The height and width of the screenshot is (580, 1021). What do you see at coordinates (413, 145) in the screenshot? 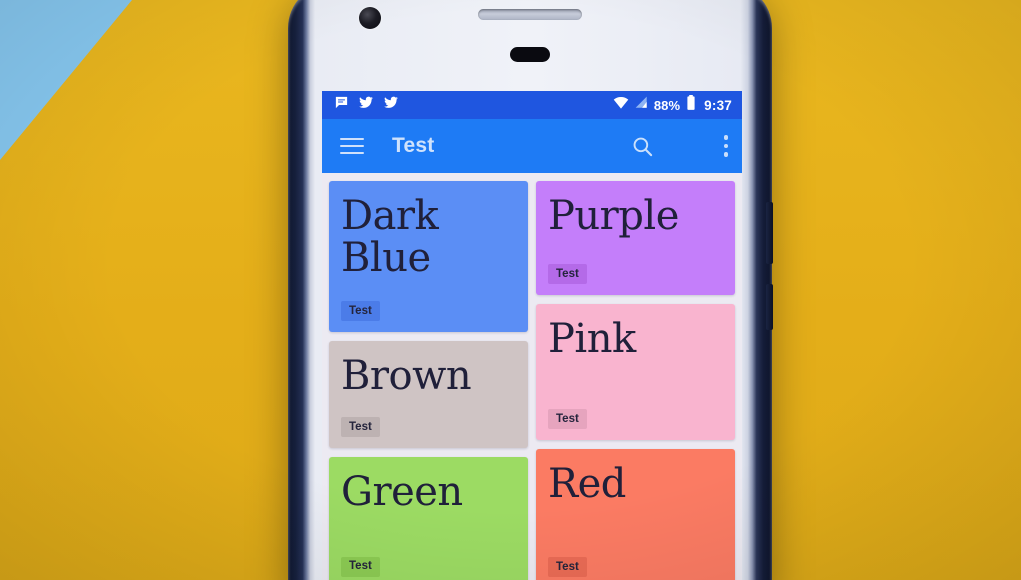
I see `page-title: Test` at bounding box center [413, 145].